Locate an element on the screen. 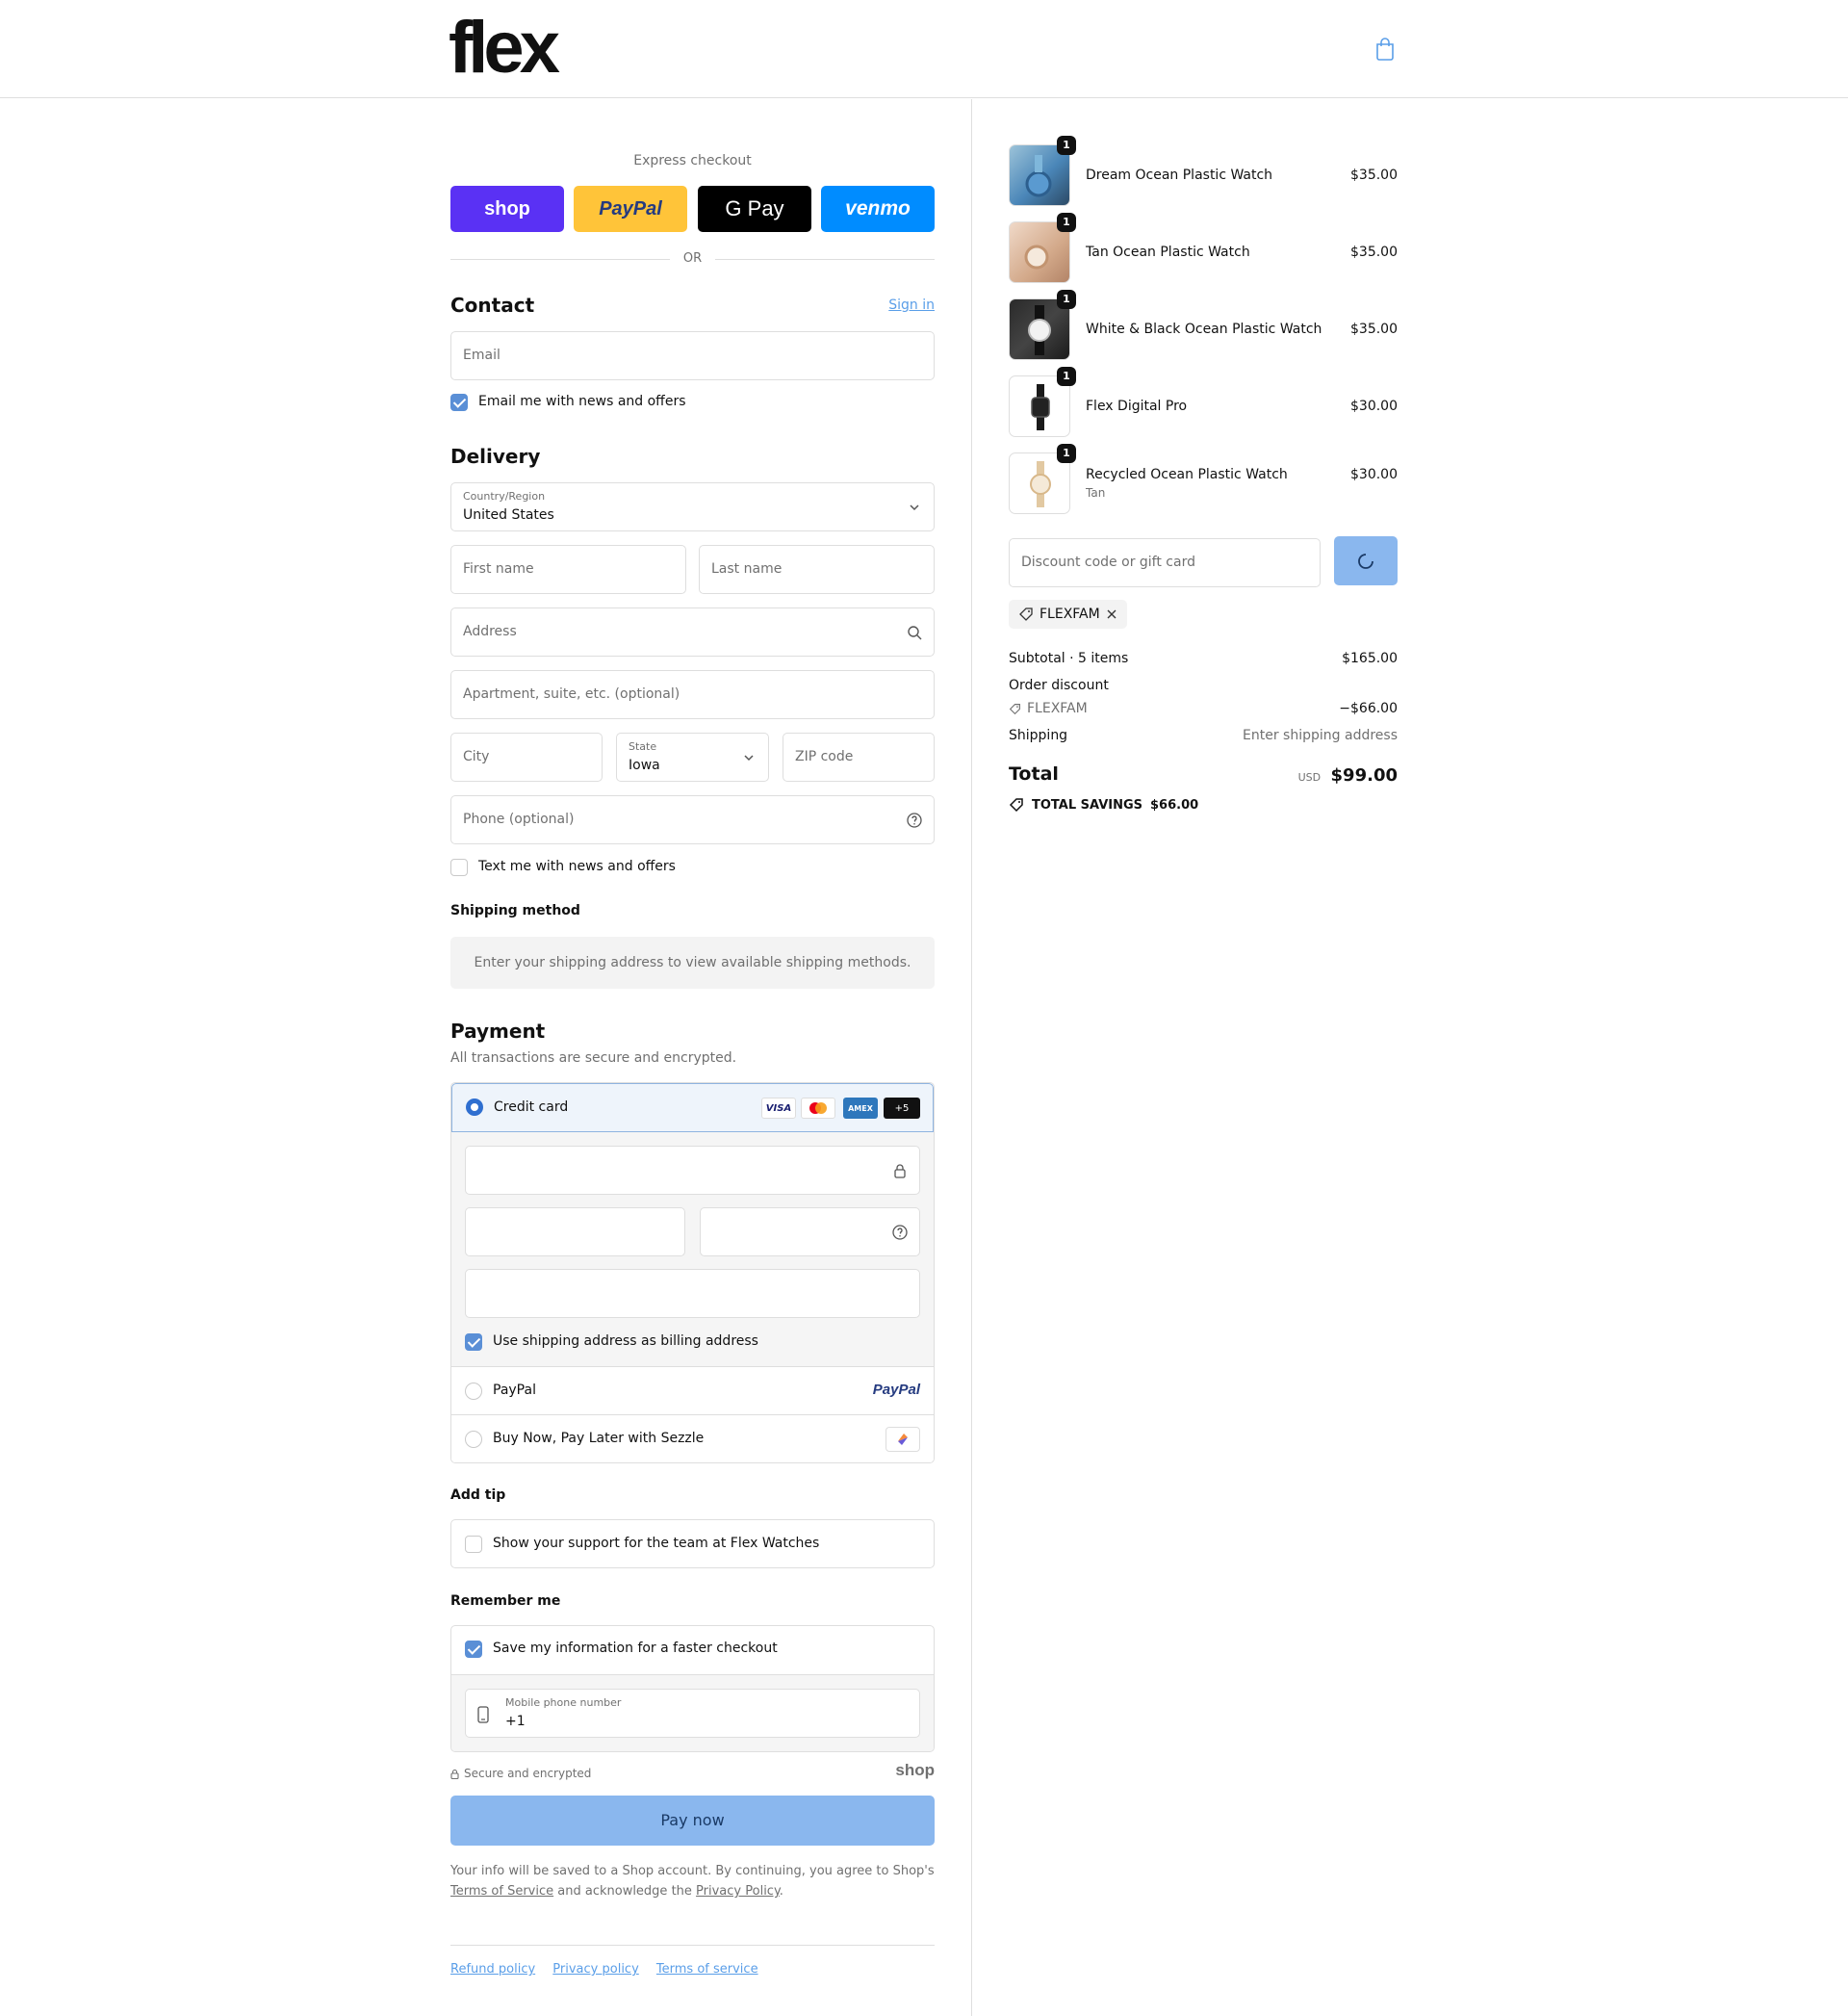 This screenshot has width=1848, height=2016. visa-icon: VISA is located at coordinates (778, 1108).